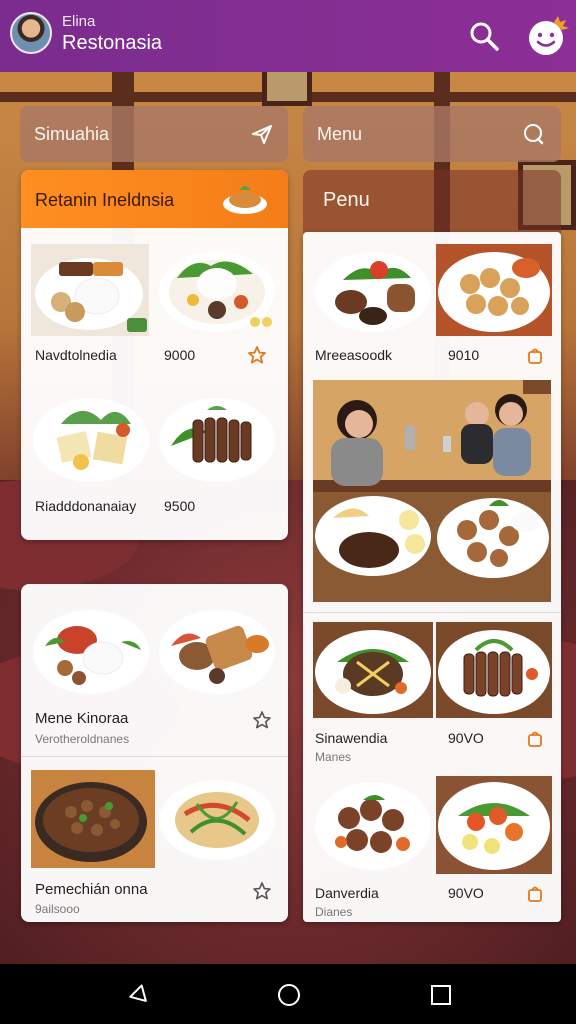 This screenshot has width=576, height=1024. I want to click on brand-button, so click(548, 36).